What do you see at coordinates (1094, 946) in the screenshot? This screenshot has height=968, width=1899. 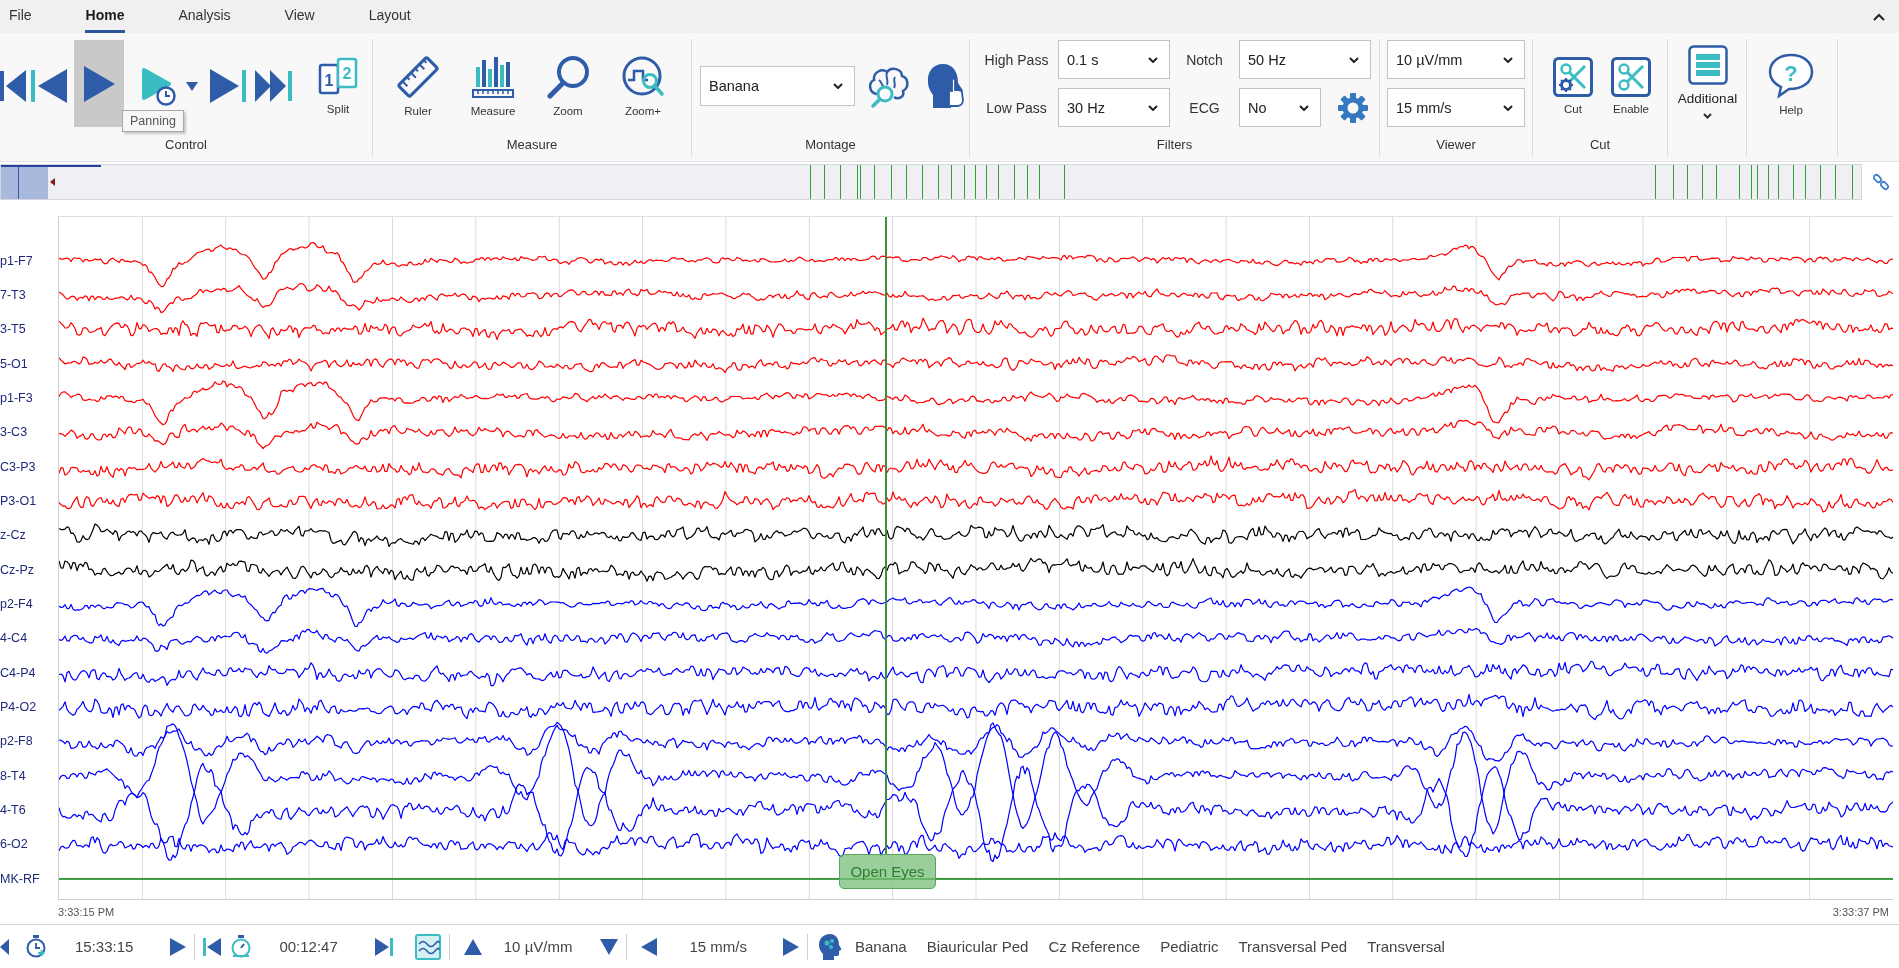 I see `montage-option: Cz Reference` at bounding box center [1094, 946].